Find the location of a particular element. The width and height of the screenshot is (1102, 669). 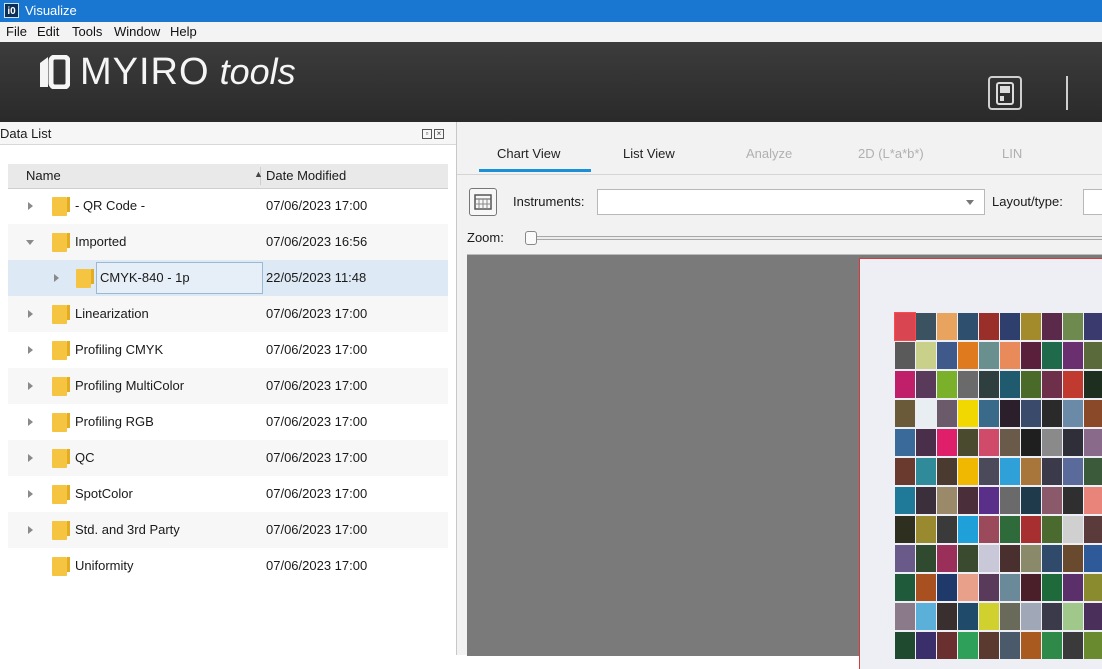

instruments-select is located at coordinates (791, 202).